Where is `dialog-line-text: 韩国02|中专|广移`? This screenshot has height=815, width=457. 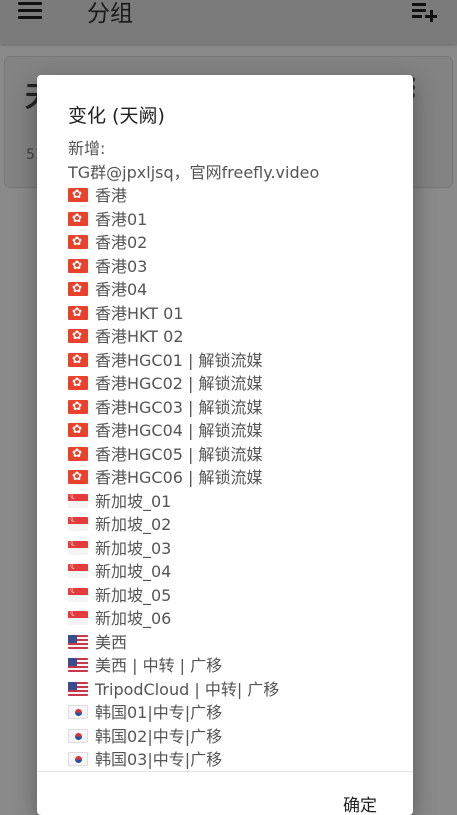 dialog-line-text: 韩国02|中专|广移 is located at coordinates (159, 736).